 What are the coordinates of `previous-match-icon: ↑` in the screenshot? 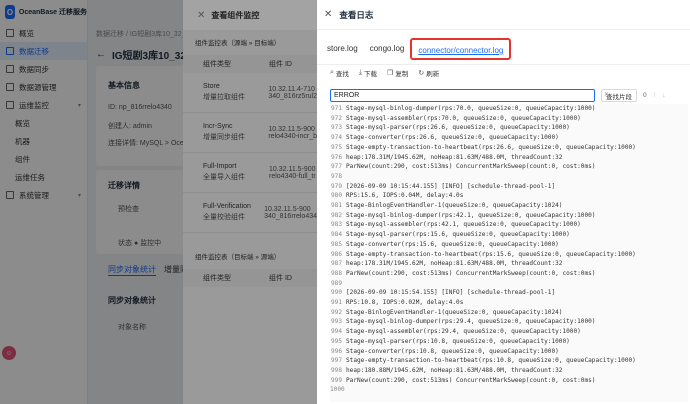 It's located at (655, 95).